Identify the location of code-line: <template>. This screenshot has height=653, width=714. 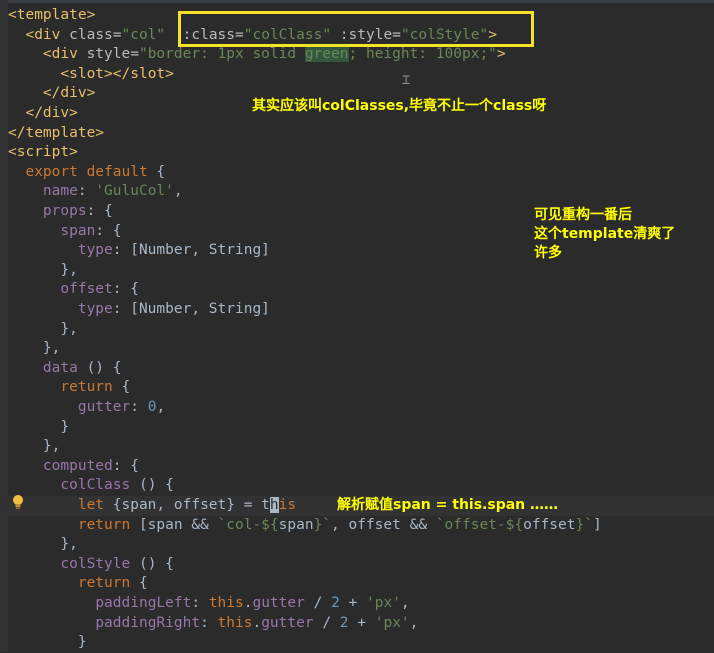
(47, 16).